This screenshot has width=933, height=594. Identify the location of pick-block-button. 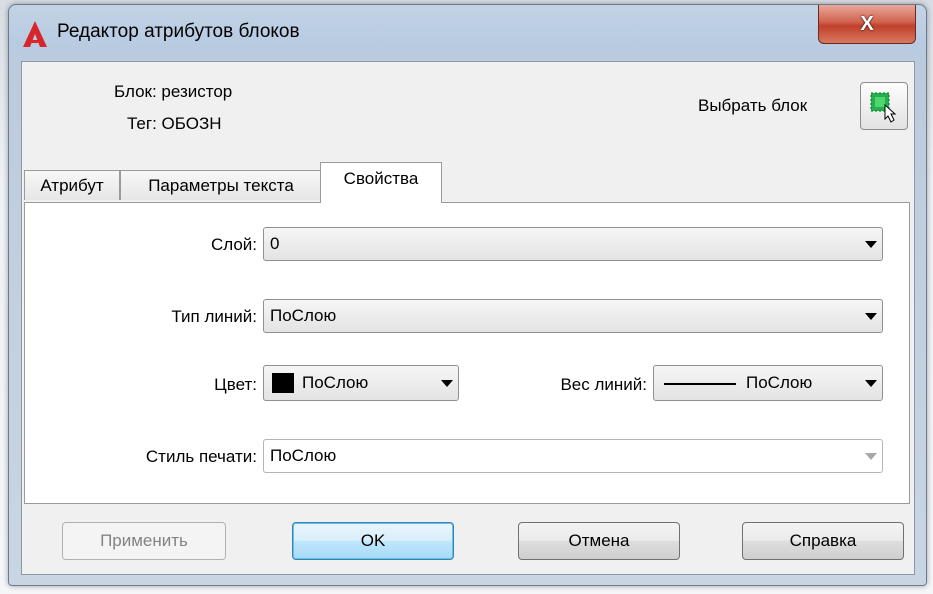
(884, 106).